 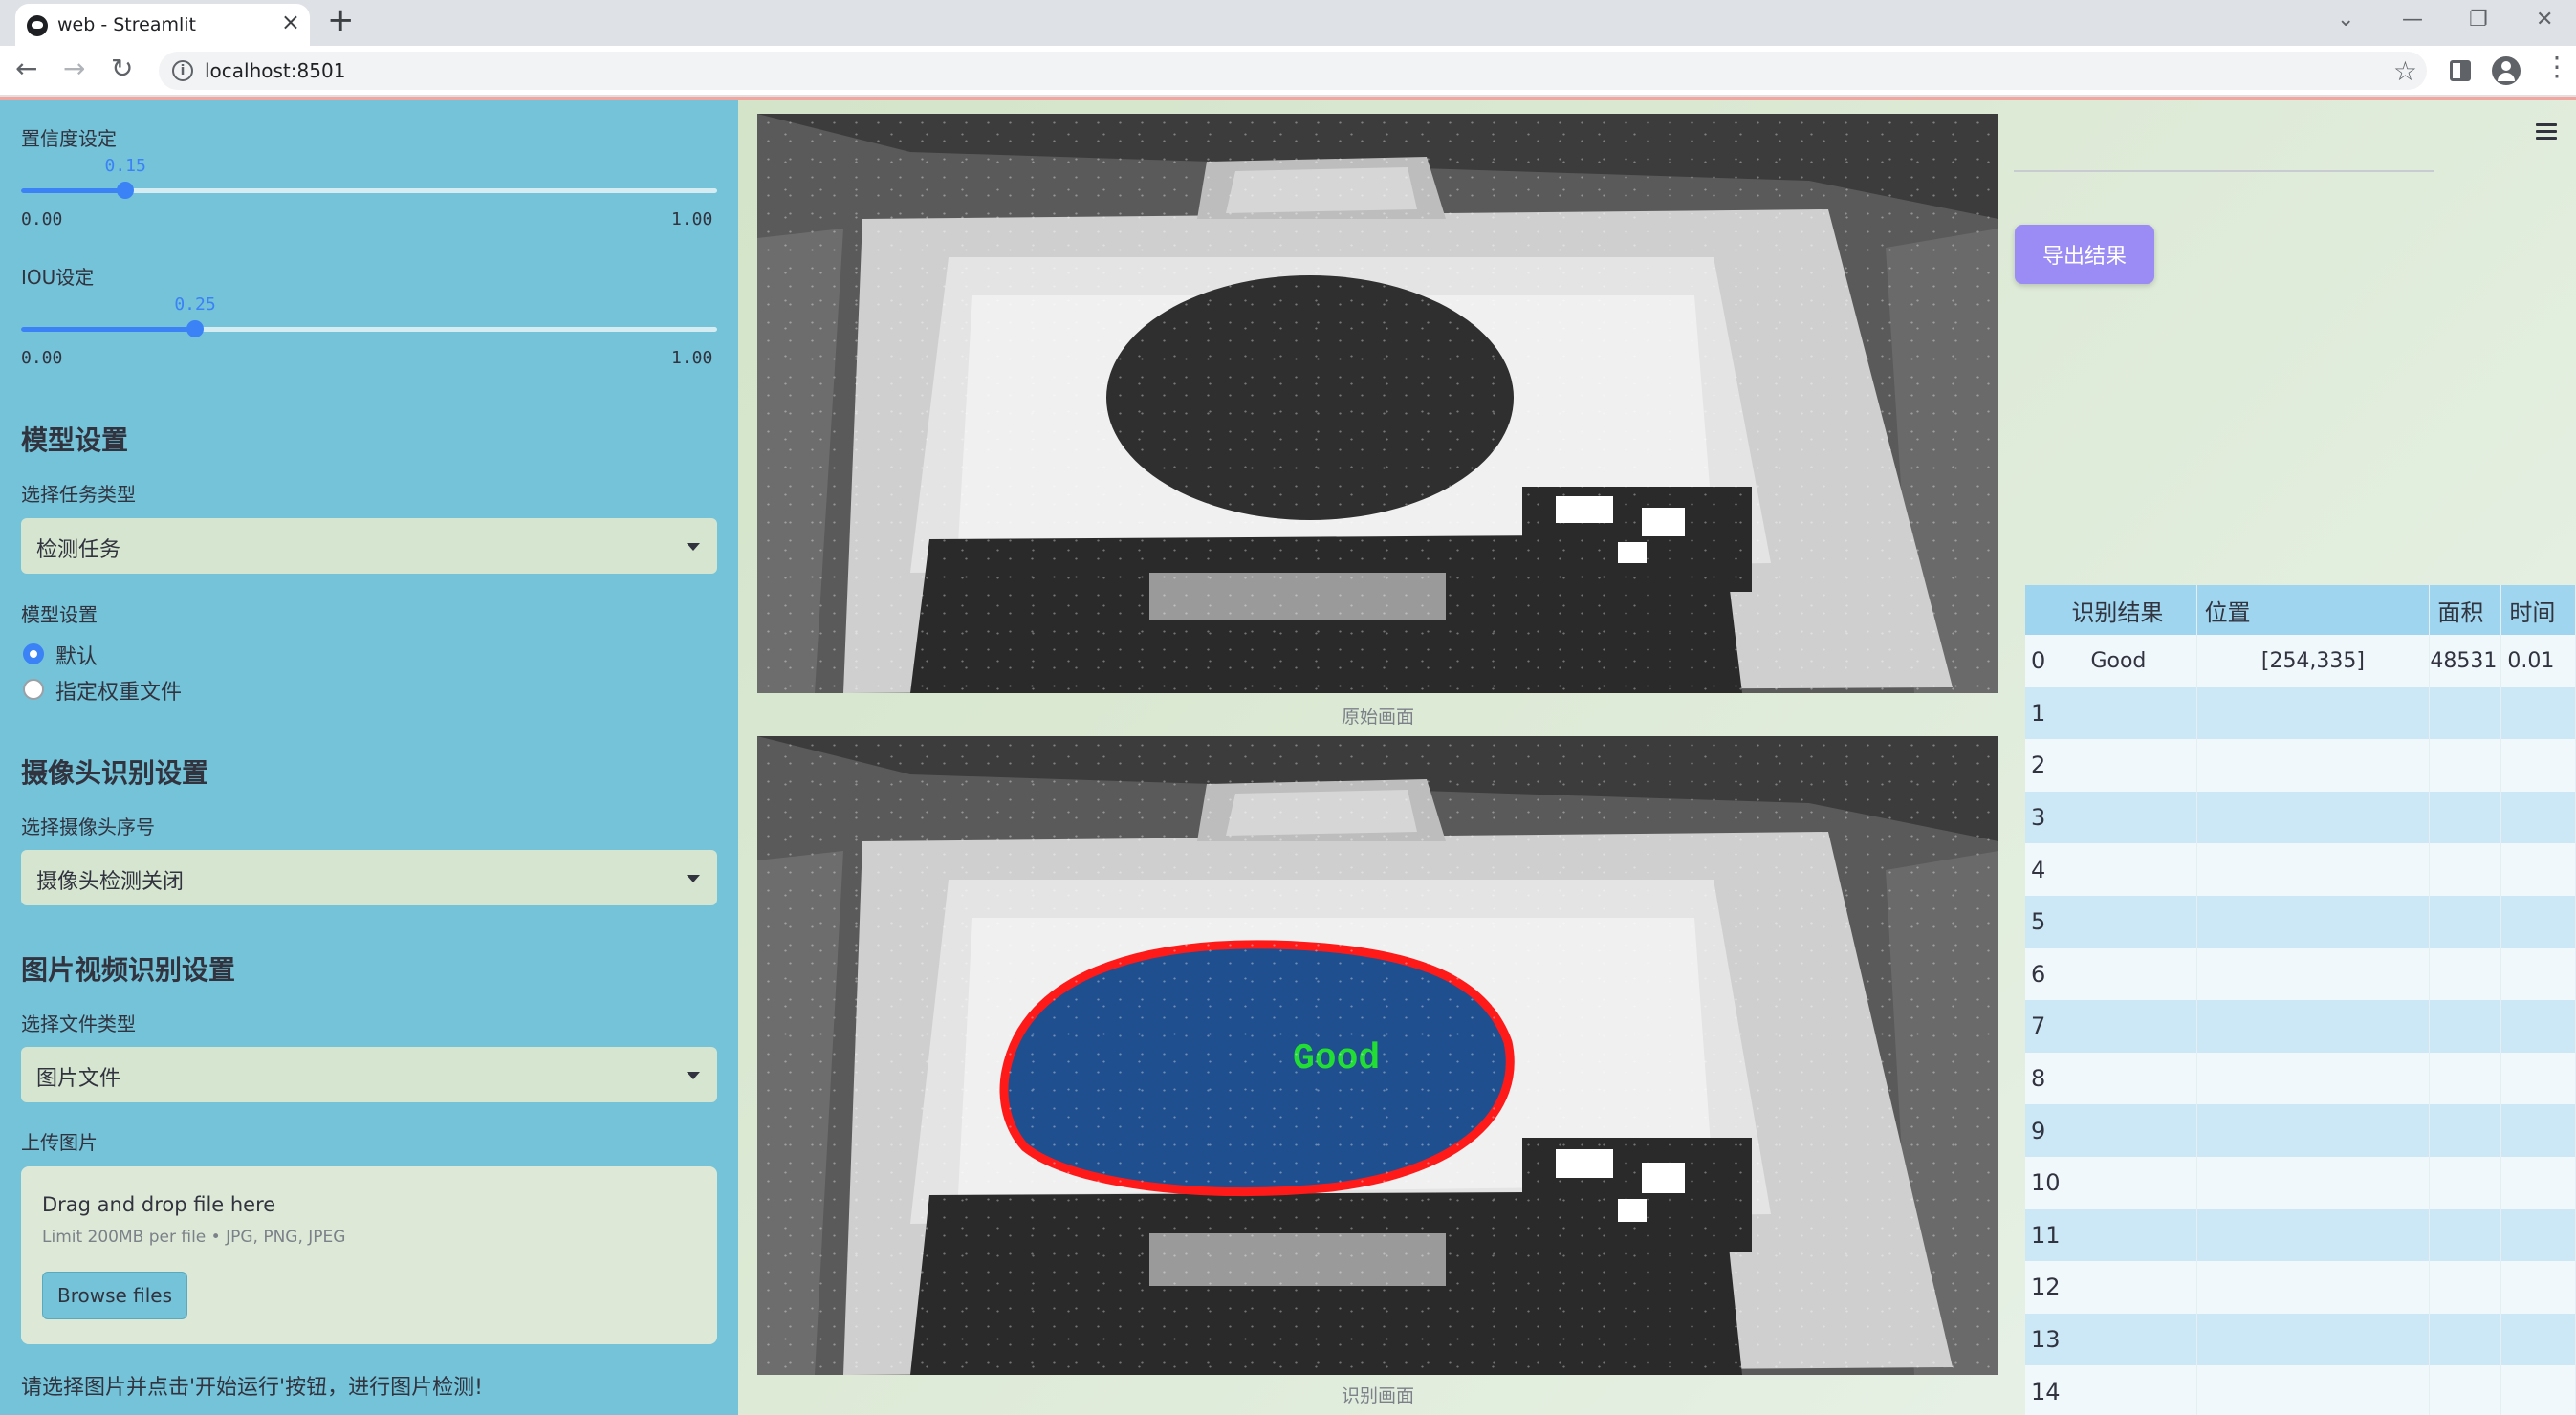 I want to click on table-header-position: 位置, so click(x=2313, y=610).